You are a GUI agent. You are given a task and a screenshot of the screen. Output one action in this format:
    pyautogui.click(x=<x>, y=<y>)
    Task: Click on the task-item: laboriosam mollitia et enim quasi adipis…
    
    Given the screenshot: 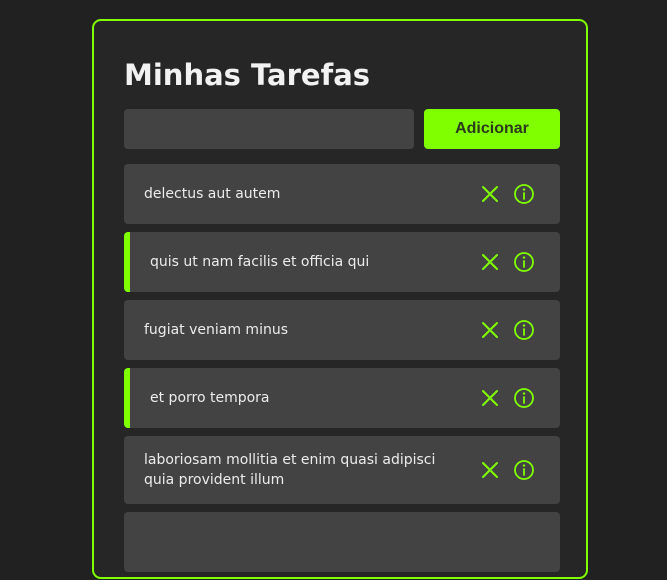 What is the action you would take?
    pyautogui.click(x=342, y=470)
    